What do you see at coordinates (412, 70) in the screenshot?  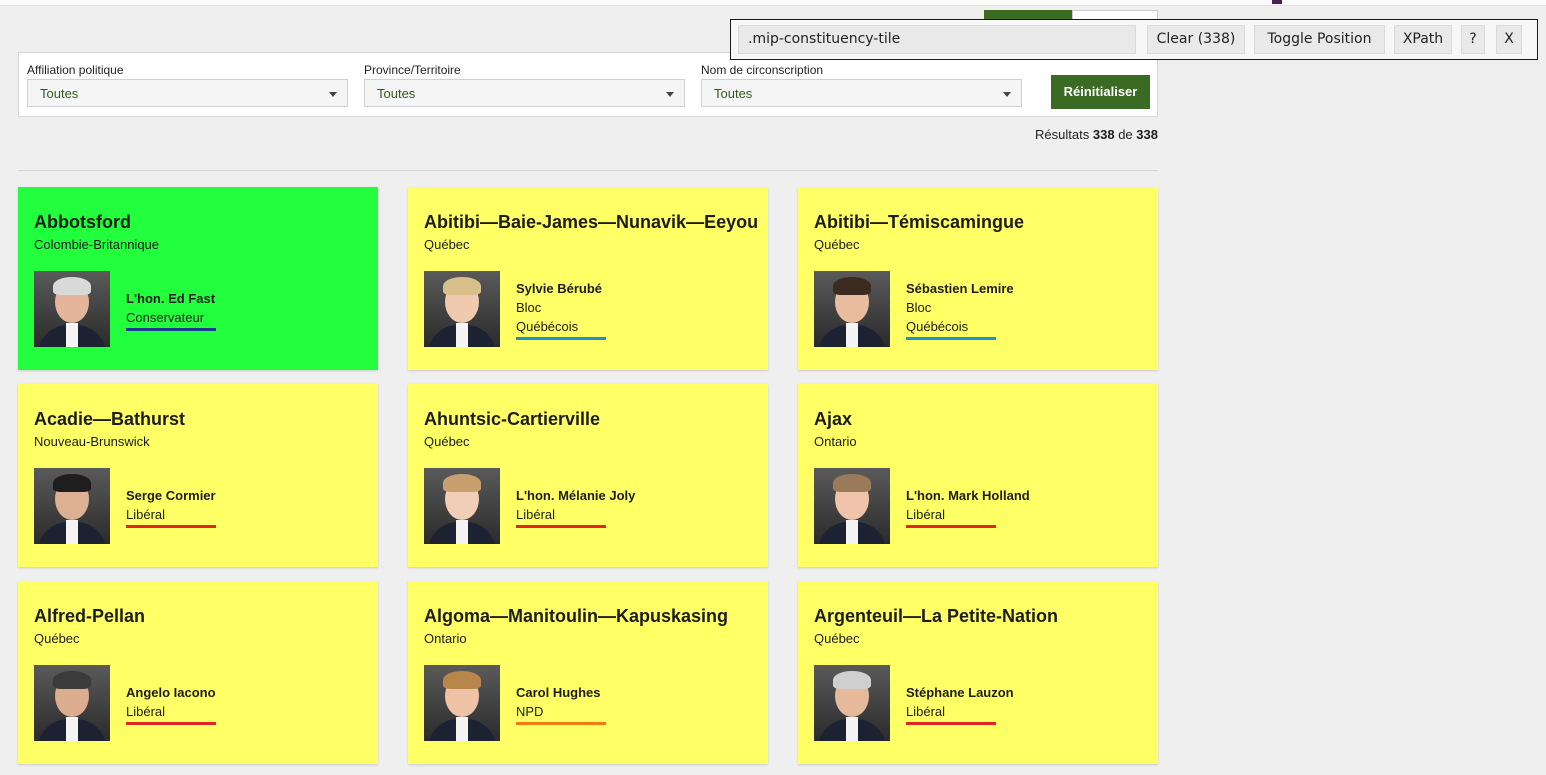 I see `province-label: Province/Territoire` at bounding box center [412, 70].